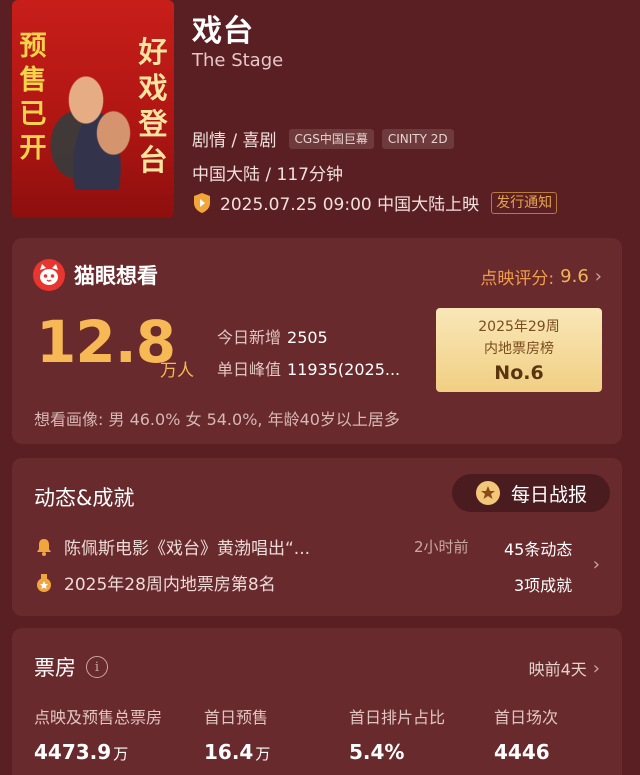 The image size is (640, 775). Describe the element at coordinates (519, 327) in the screenshot. I see `rank-week: 2025年29周` at that location.